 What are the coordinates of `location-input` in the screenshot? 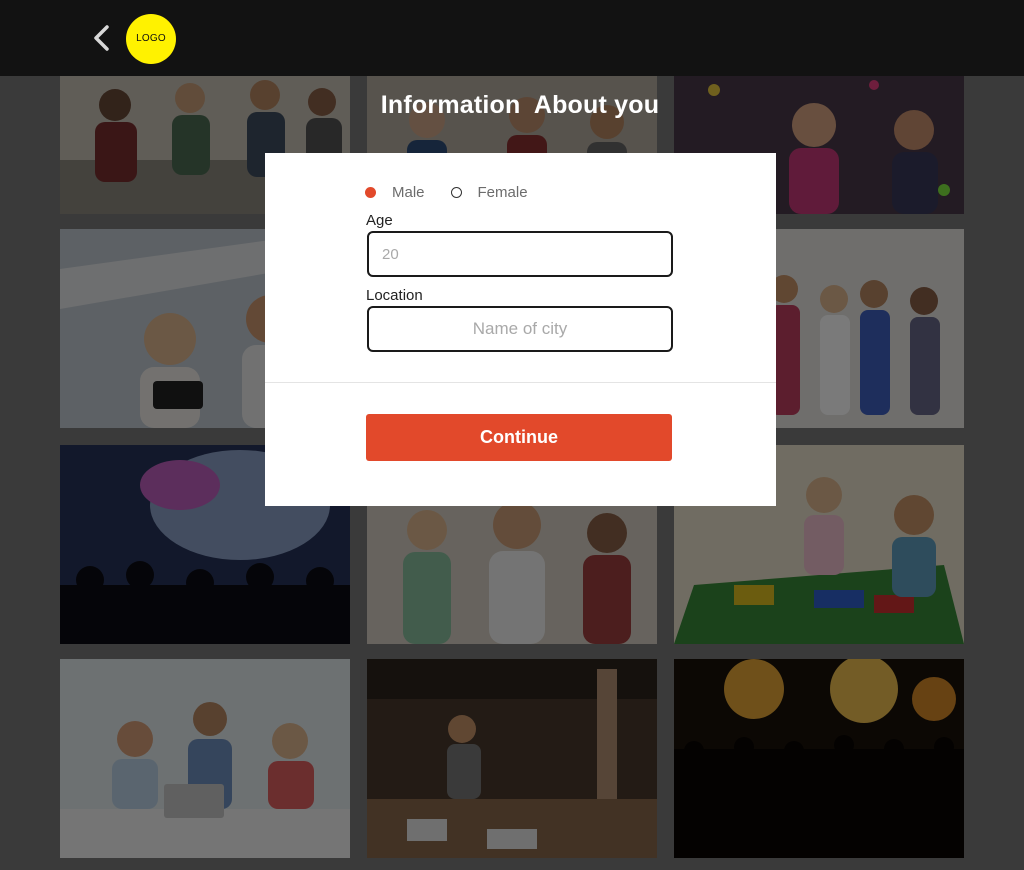 It's located at (520, 329).